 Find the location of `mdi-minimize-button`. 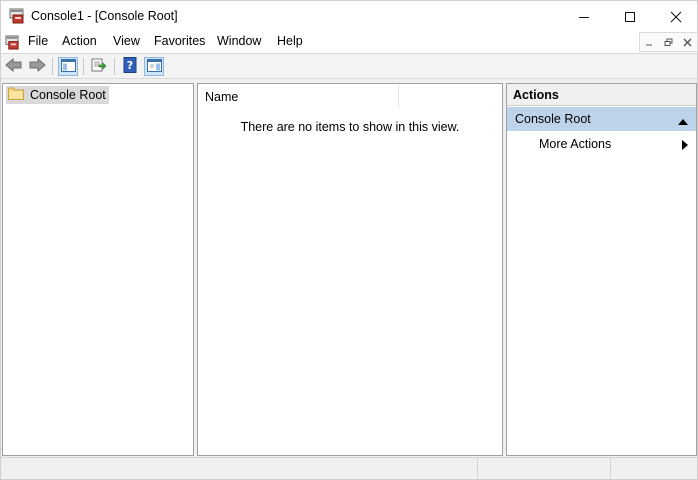

mdi-minimize-button is located at coordinates (649, 42).